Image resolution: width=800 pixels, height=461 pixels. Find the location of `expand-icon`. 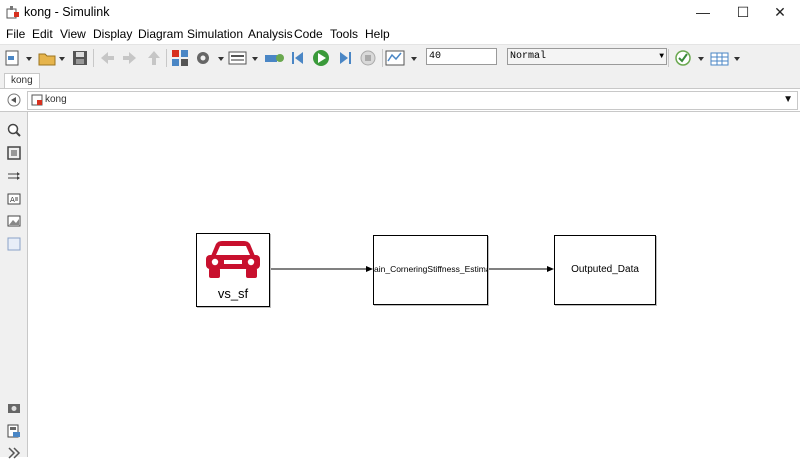

expand-icon is located at coordinates (14, 453).